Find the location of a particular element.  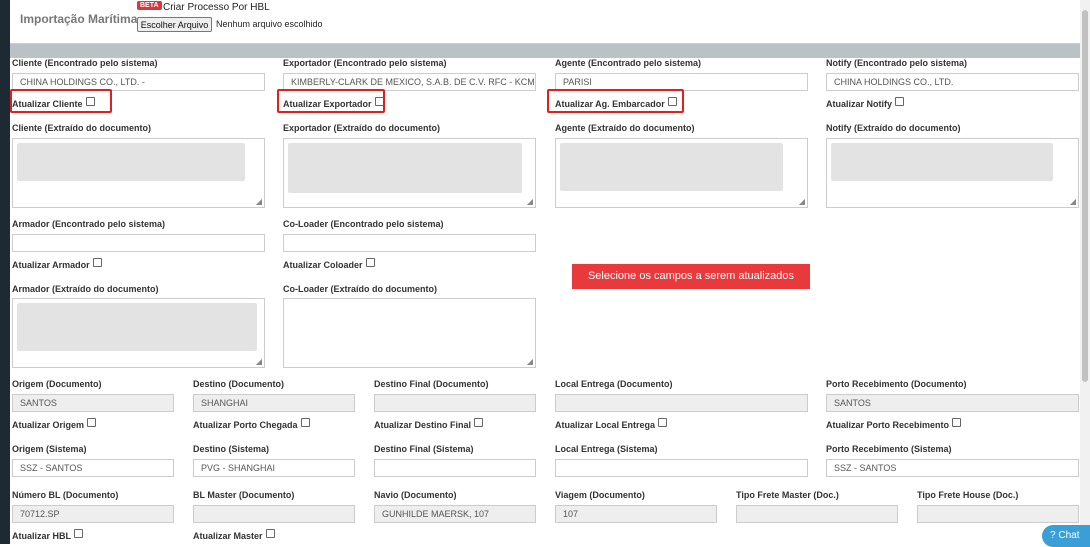

update-hbl-checkbox-label: Atualizar HBL is located at coordinates (48, 535).